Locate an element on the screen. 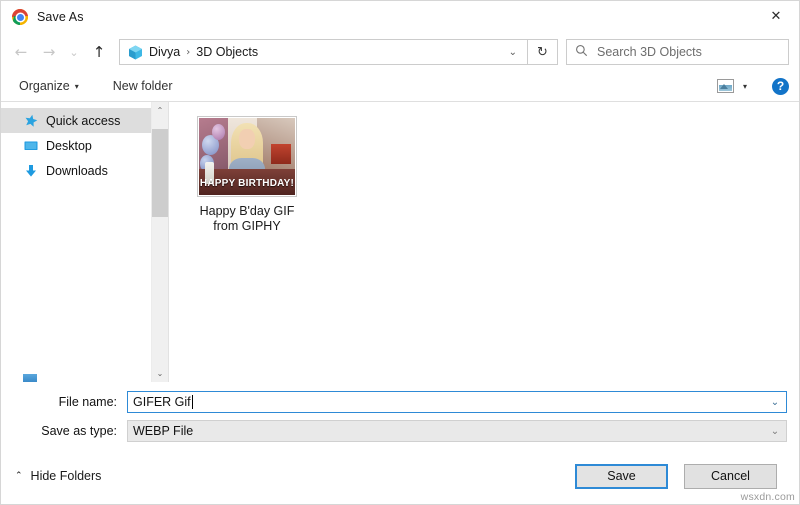 Image resolution: width=800 pixels, height=505 pixels. file-name-chevron-down-icon: ⌄ is located at coordinates (775, 402).